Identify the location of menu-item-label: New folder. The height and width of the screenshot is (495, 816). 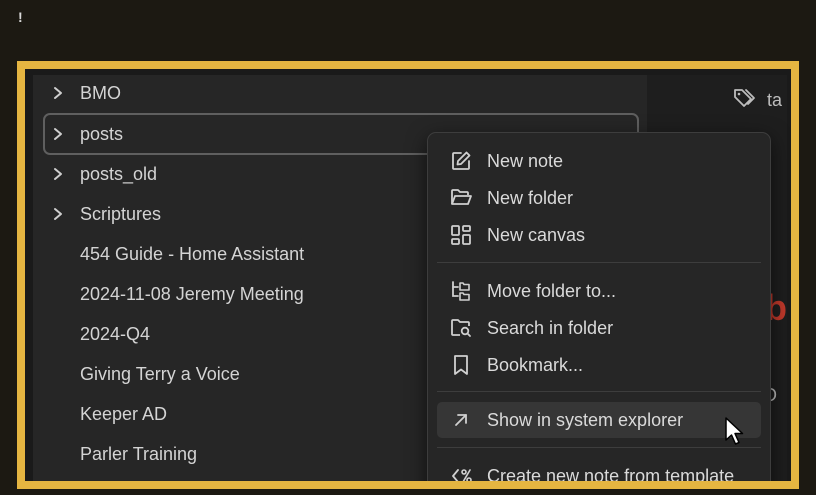
(530, 197).